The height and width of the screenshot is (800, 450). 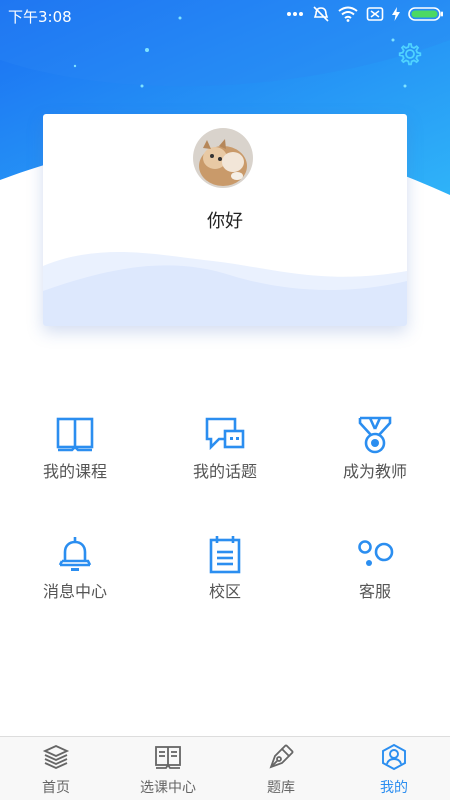 I want to click on menu-item-message-center: 消息中心, so click(x=75, y=580).